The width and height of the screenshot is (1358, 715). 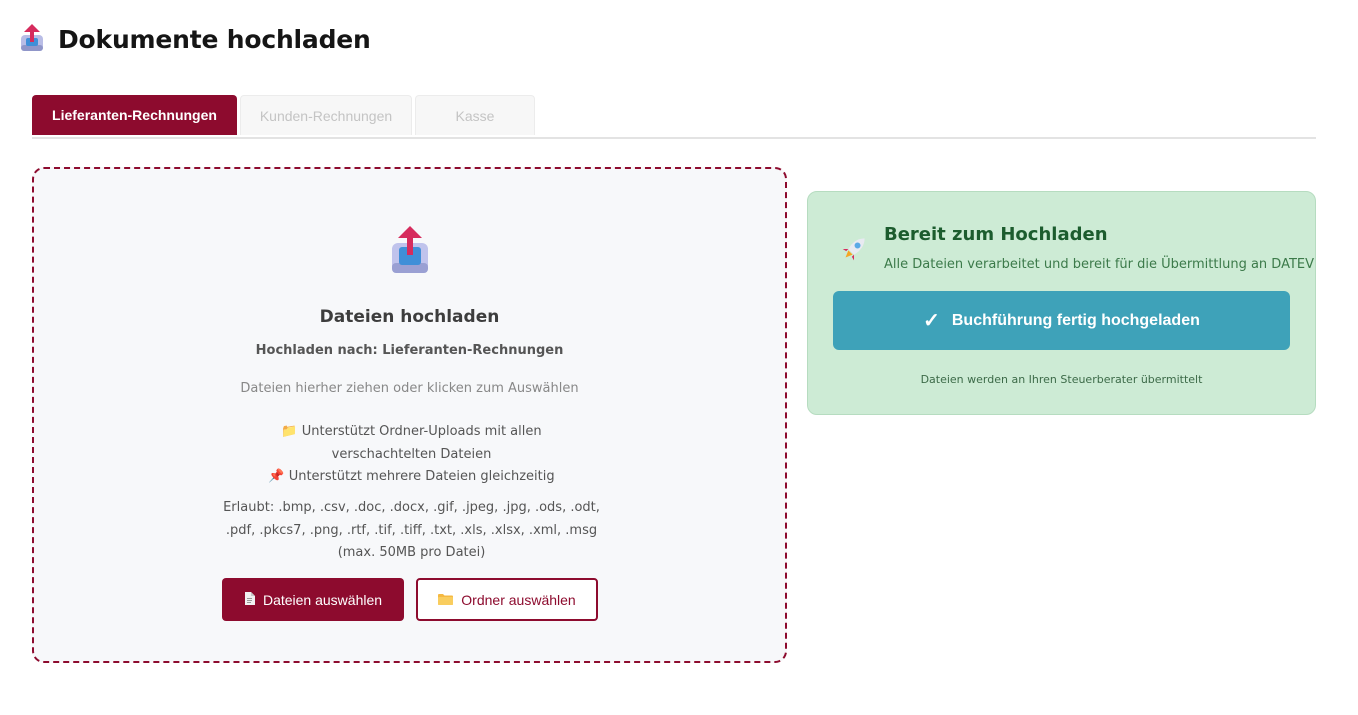 What do you see at coordinates (326, 115) in the screenshot?
I see `tab-kunden-rechnungen: Kunden-Rechnungen` at bounding box center [326, 115].